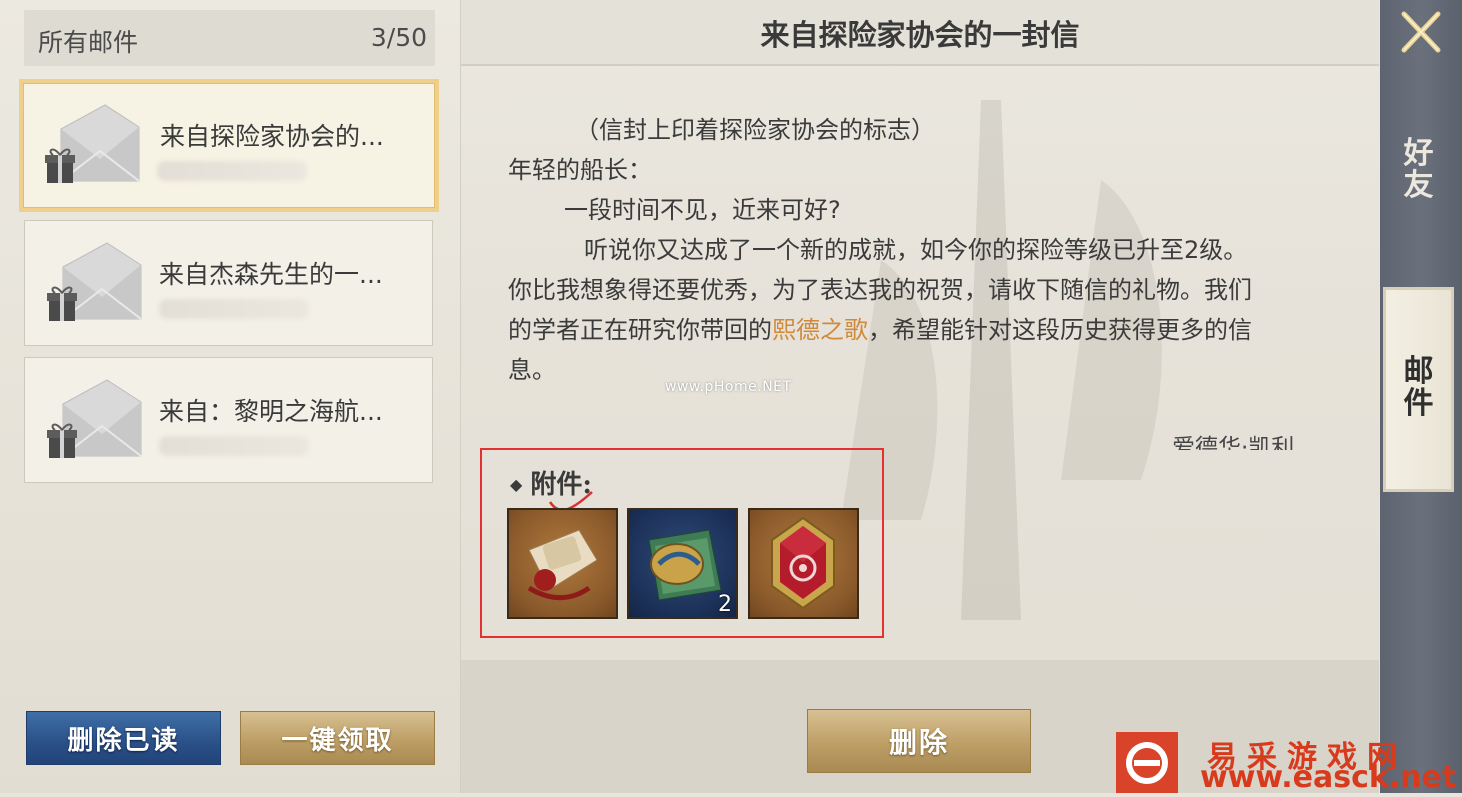 The image size is (1462, 797). What do you see at coordinates (919, 741) in the screenshot?
I see `delete-button: 删除` at bounding box center [919, 741].